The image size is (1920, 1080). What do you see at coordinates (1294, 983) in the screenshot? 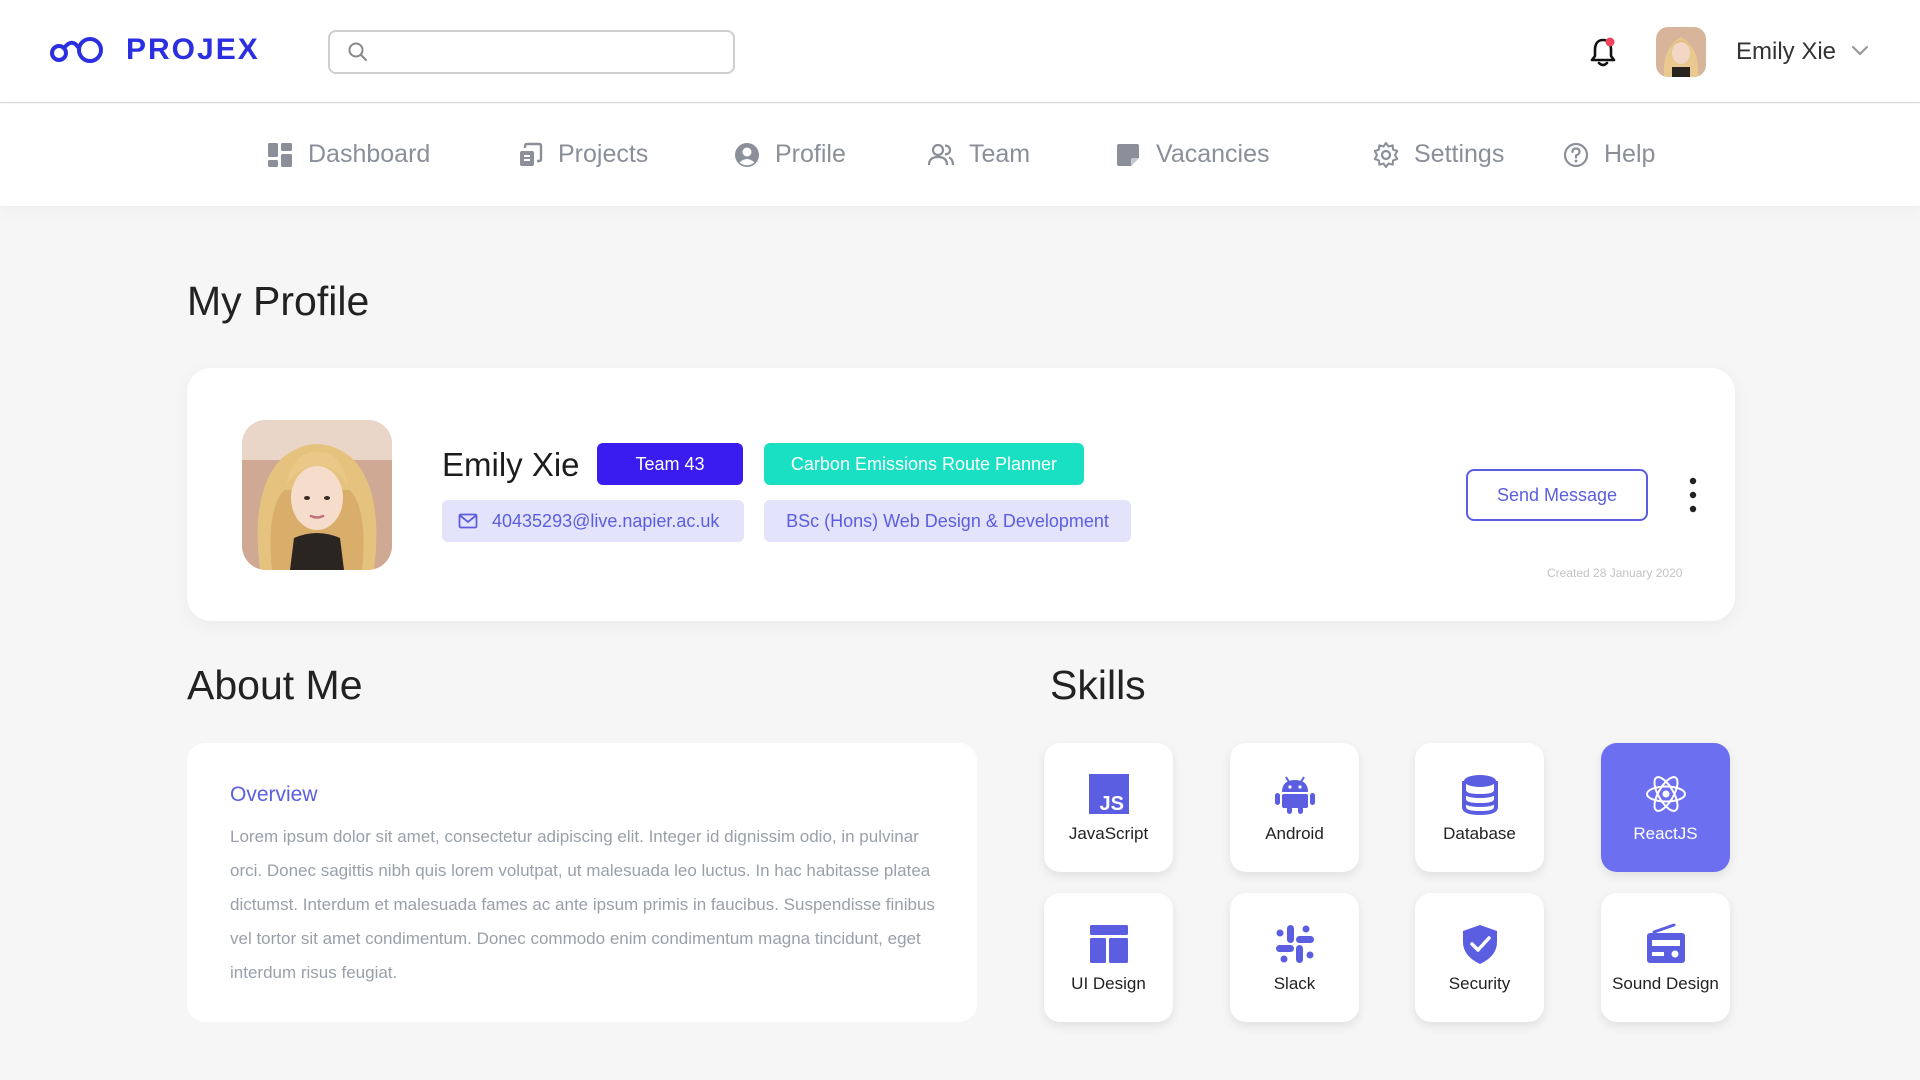
I see `skill-label: Slack` at bounding box center [1294, 983].